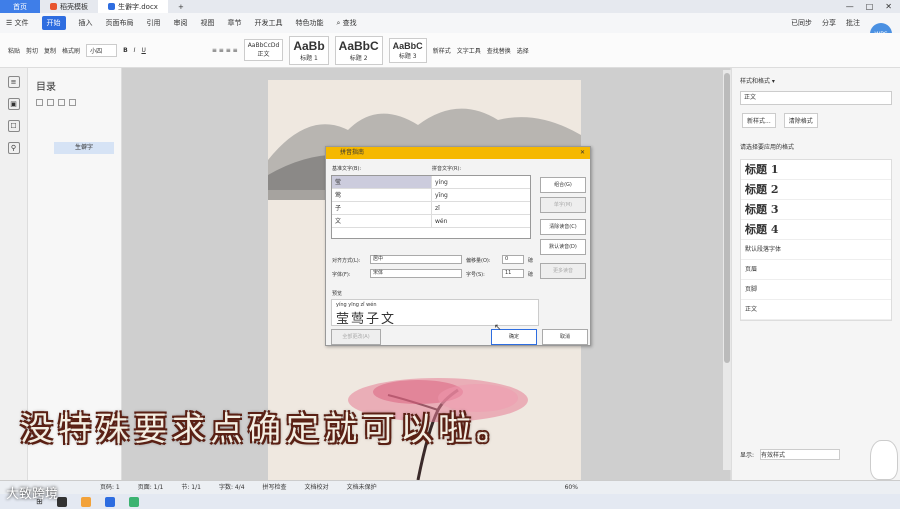  I want to click on base-cell: 莹, so click(382, 182).